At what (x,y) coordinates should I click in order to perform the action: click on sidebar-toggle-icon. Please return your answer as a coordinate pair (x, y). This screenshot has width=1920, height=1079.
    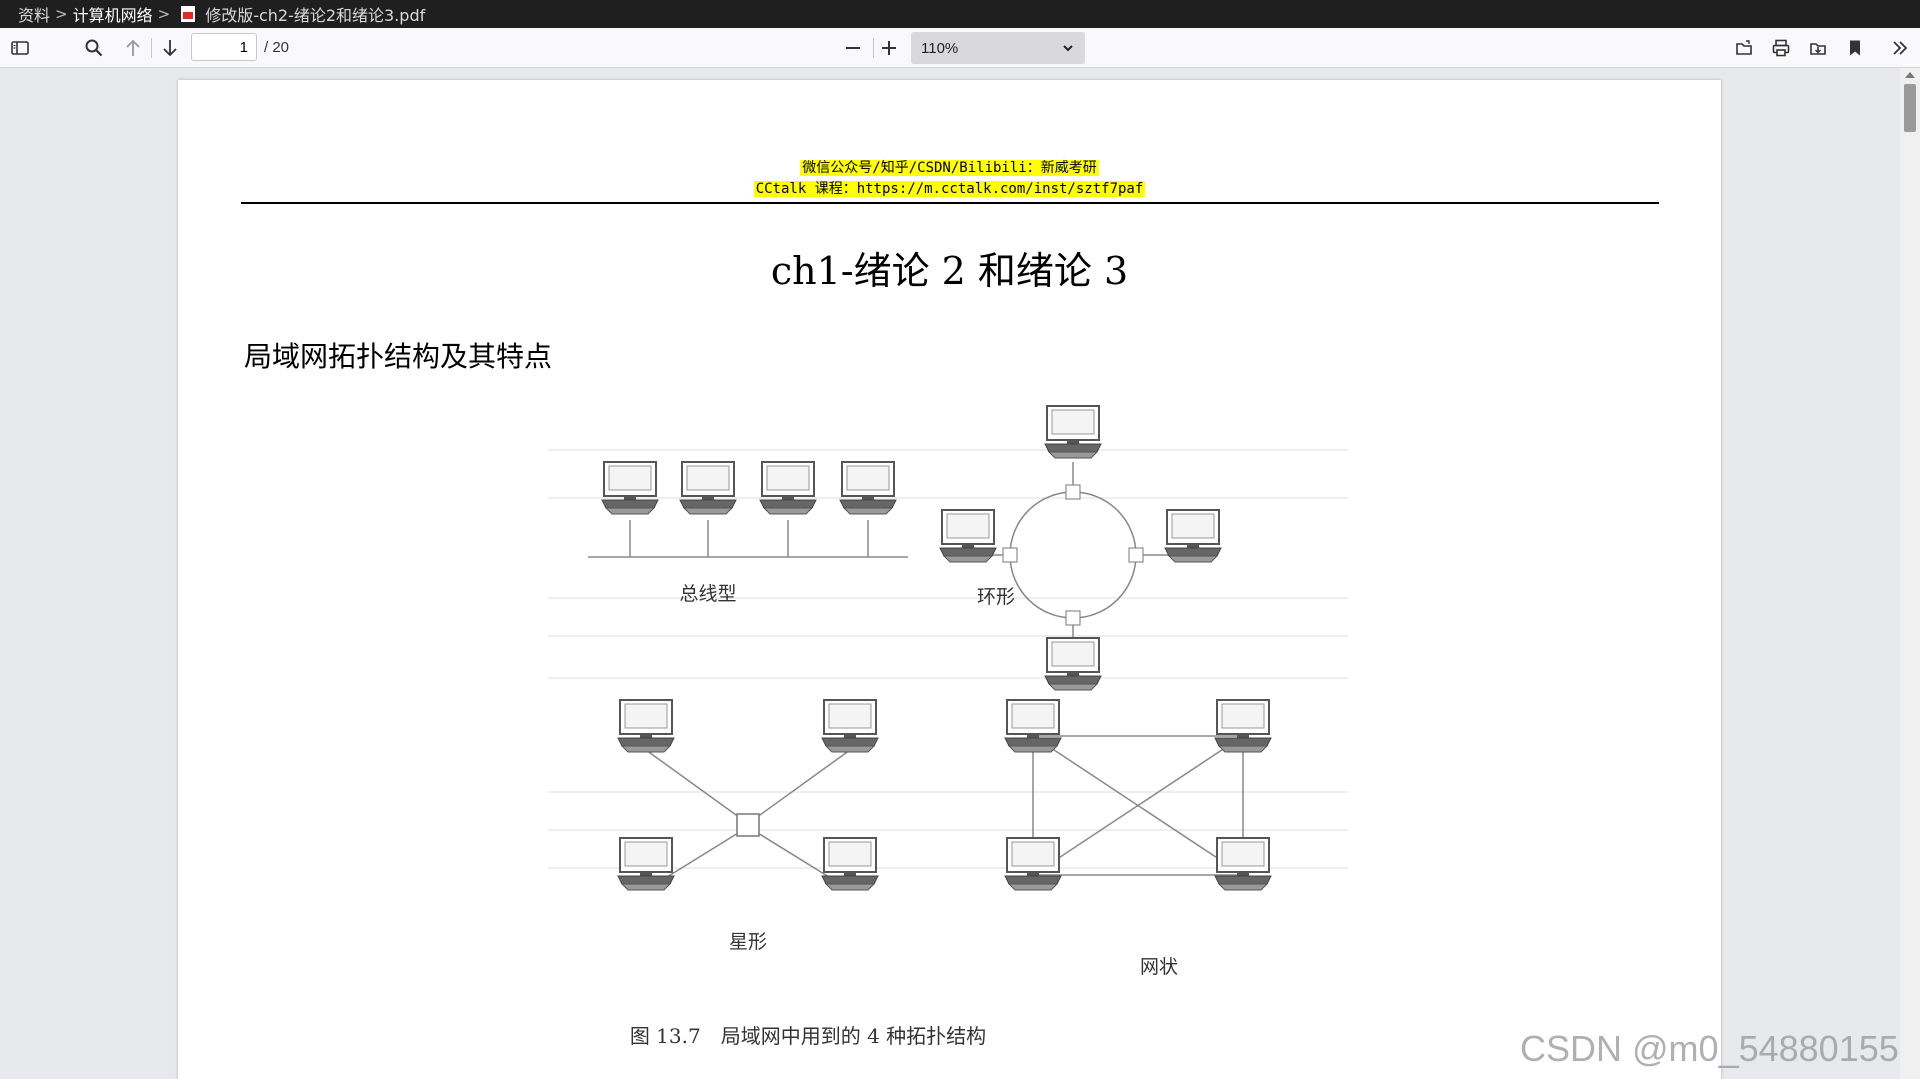
    Looking at the image, I should click on (20, 48).